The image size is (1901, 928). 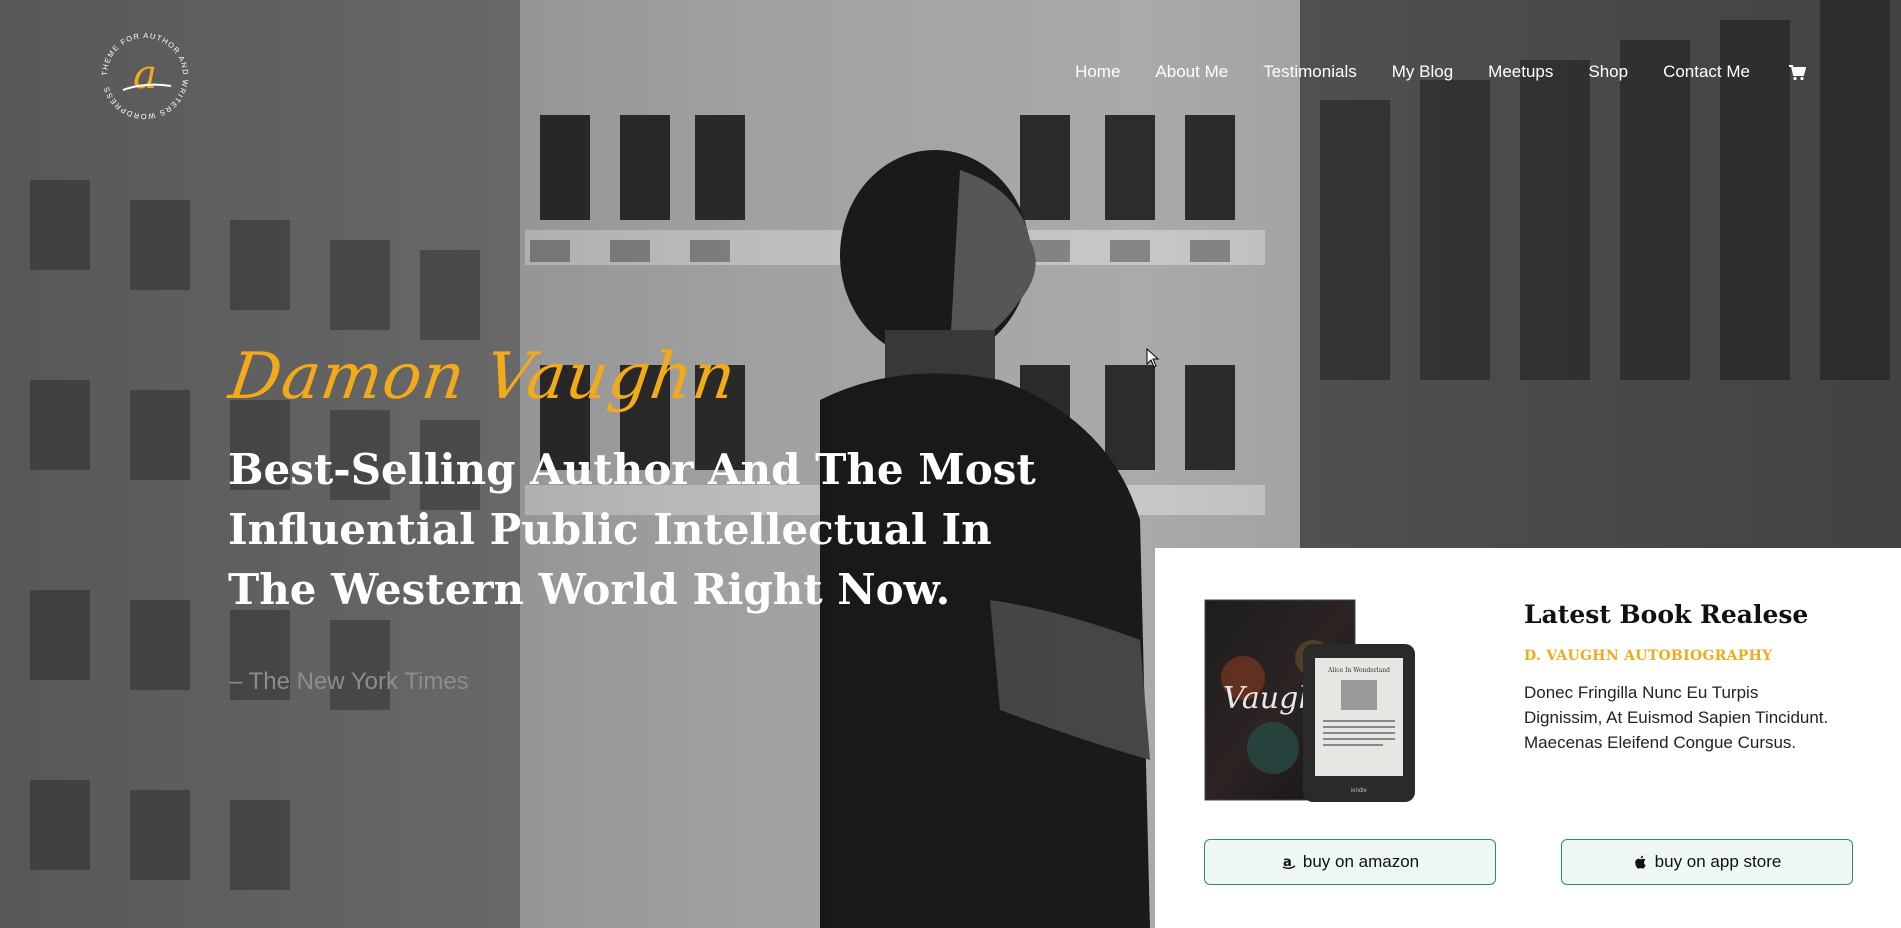 I want to click on nav-item-my-blog: My Blog, so click(x=1422, y=72).